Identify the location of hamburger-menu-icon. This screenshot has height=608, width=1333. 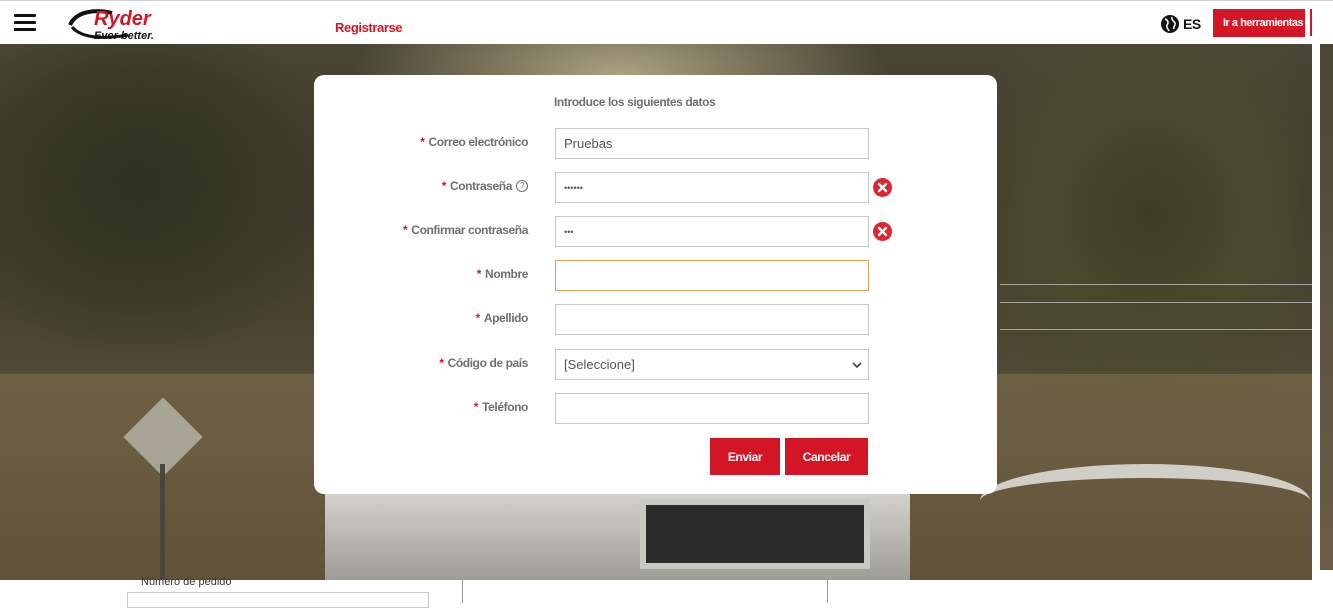
(25, 23).